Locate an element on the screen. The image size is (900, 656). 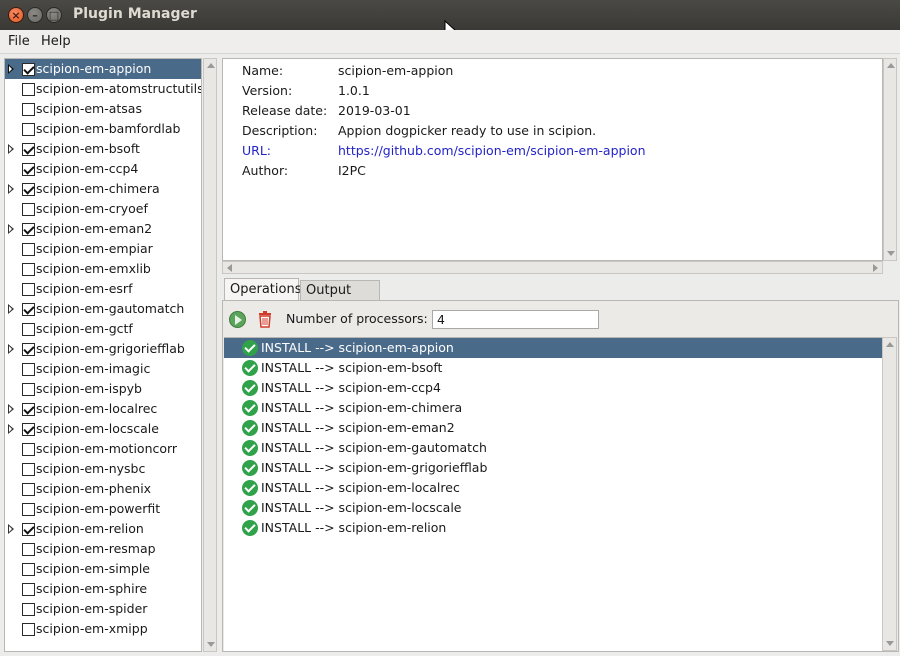
plugin-tree-item: scipion-em-powerfit is located at coordinates (103, 509).